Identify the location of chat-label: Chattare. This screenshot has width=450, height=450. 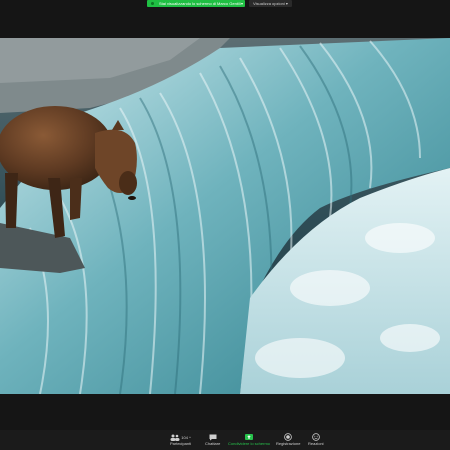
(213, 443).